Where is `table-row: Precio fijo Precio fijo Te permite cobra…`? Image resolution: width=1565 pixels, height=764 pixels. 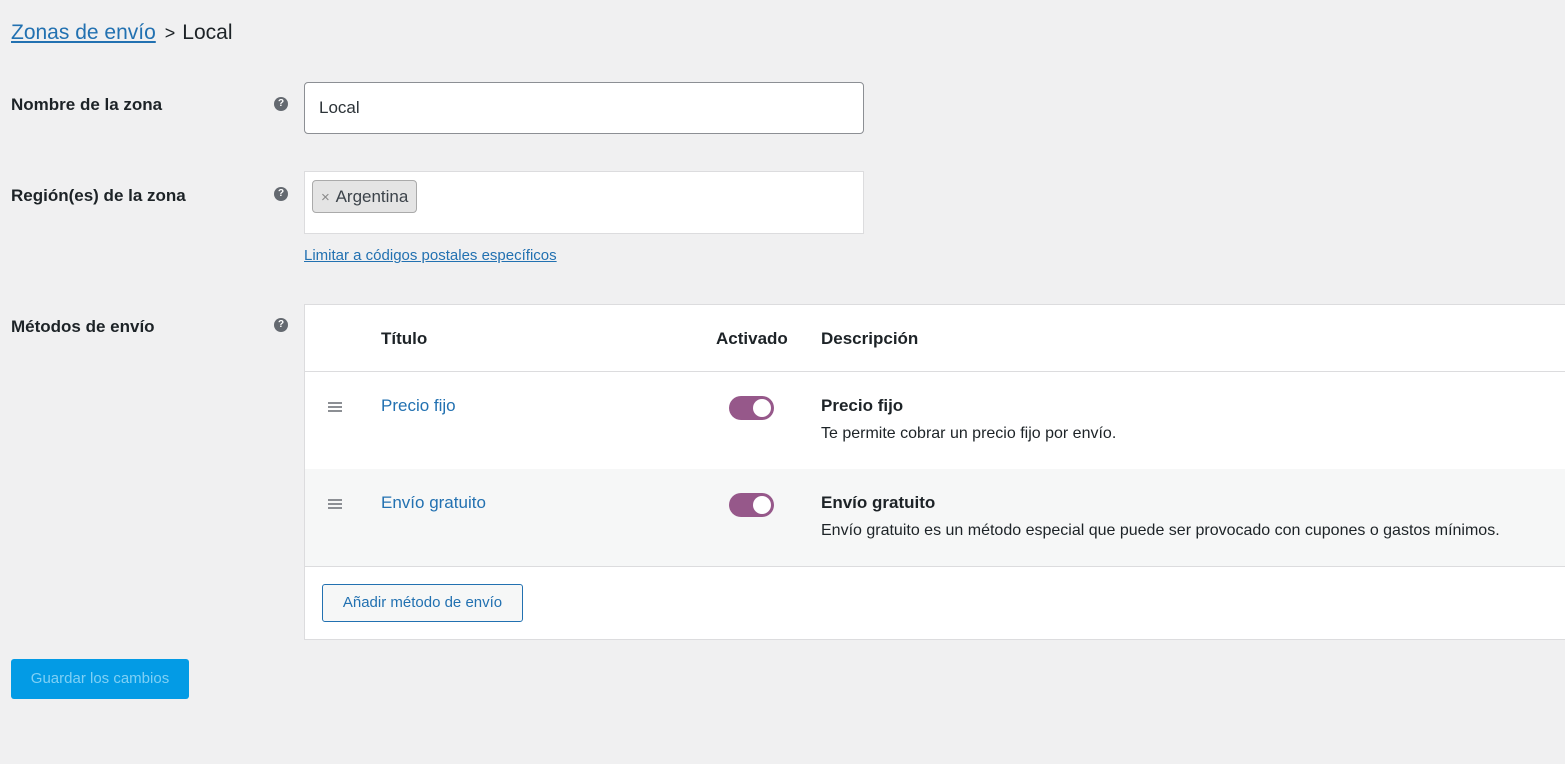
table-row: Precio fijo Precio fijo Te permite cobra… is located at coordinates (935, 420).